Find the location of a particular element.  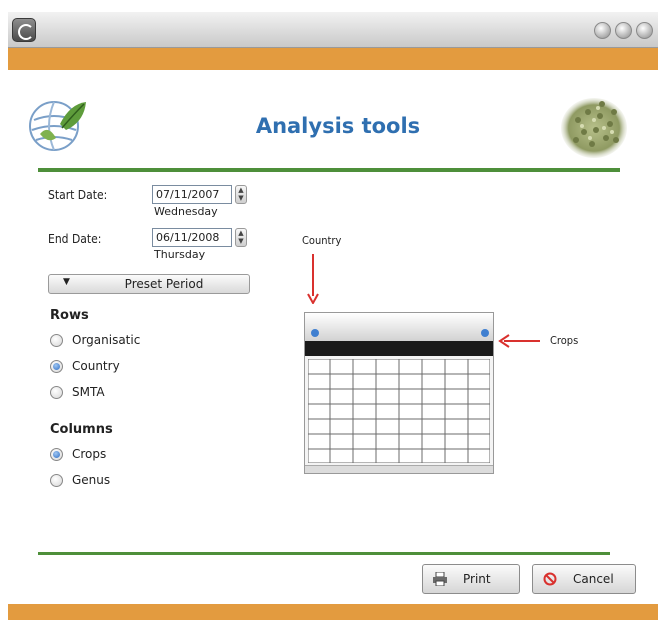

crops-axis-label: Crops is located at coordinates (564, 340).